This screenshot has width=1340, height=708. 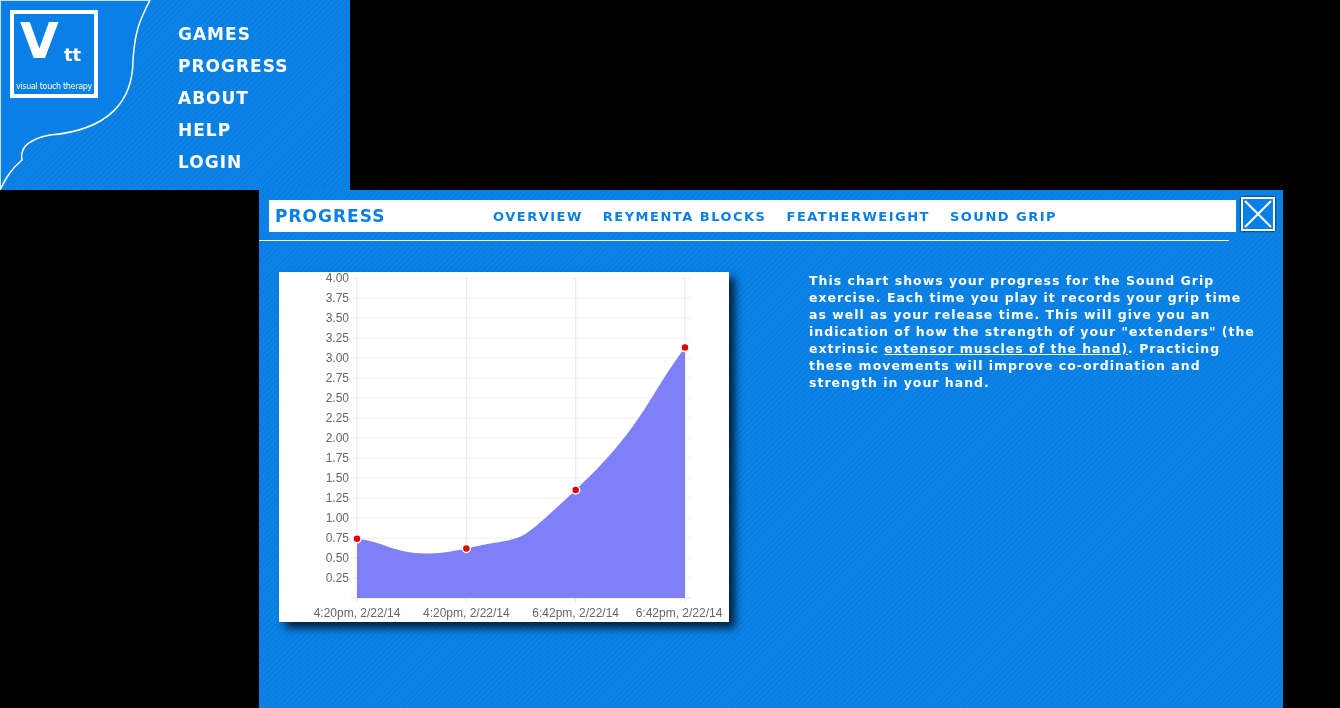 What do you see at coordinates (233, 162) in the screenshot?
I see `menu-link: LOGIN` at bounding box center [233, 162].